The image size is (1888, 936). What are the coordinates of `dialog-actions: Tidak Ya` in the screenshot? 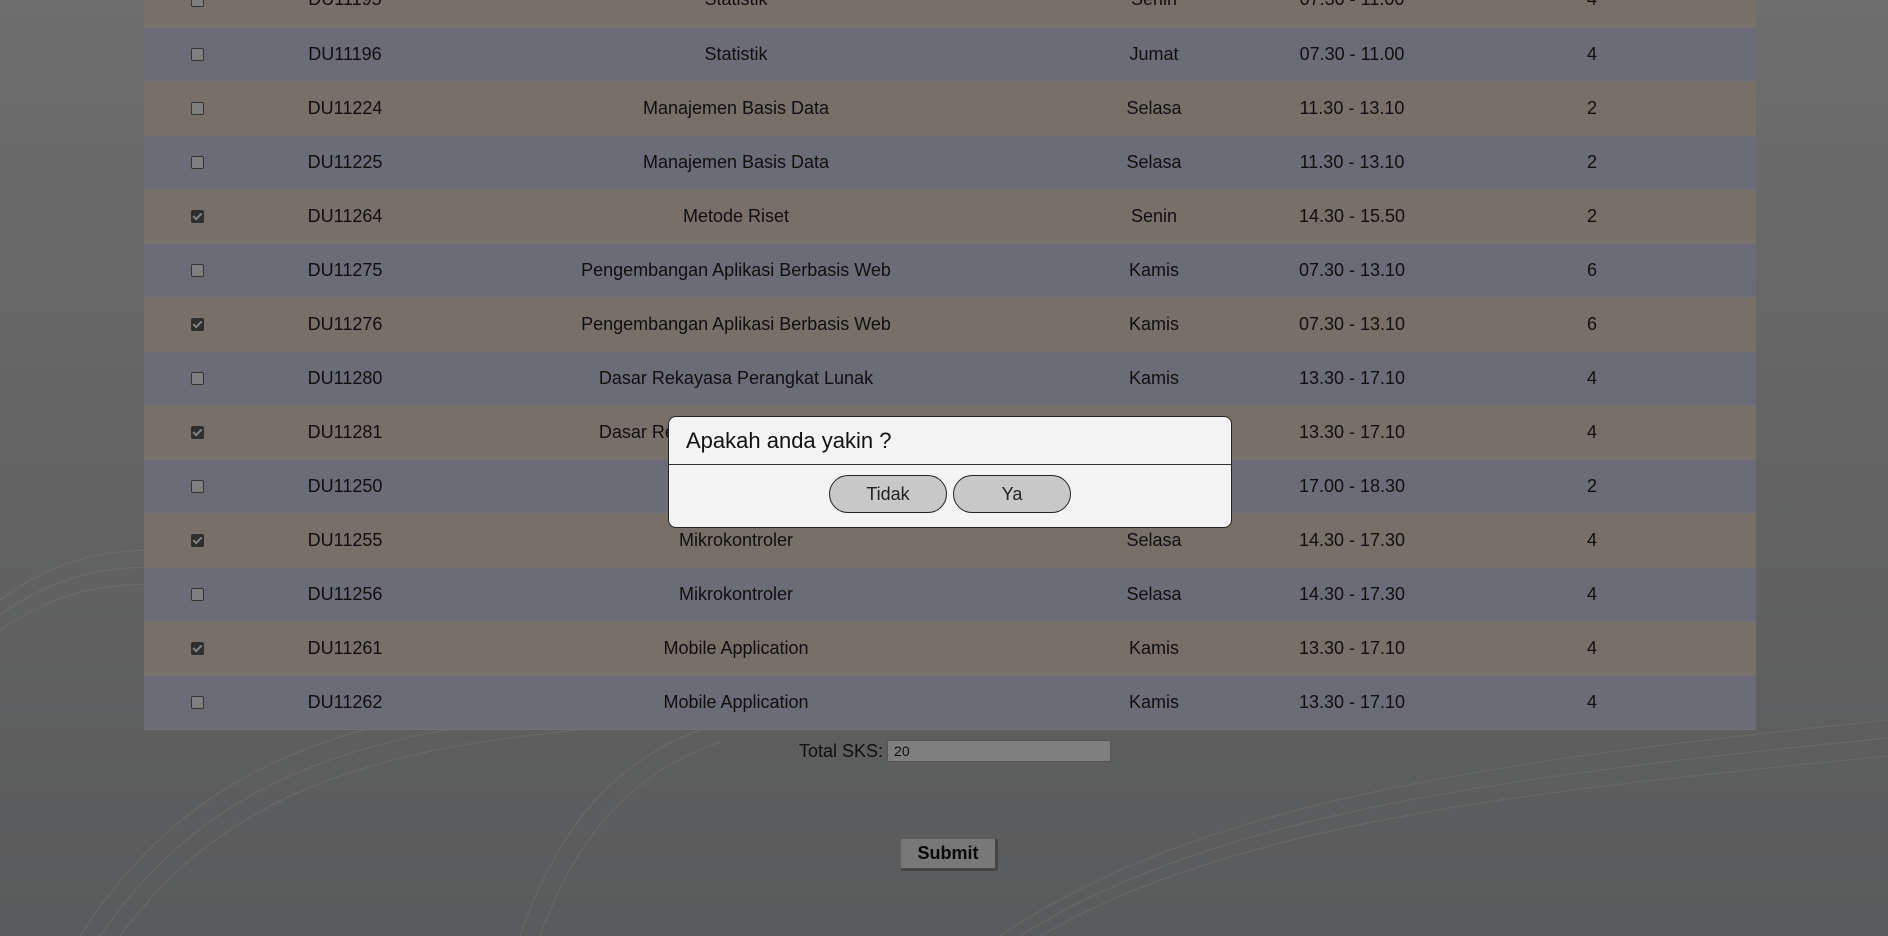 It's located at (950, 489).